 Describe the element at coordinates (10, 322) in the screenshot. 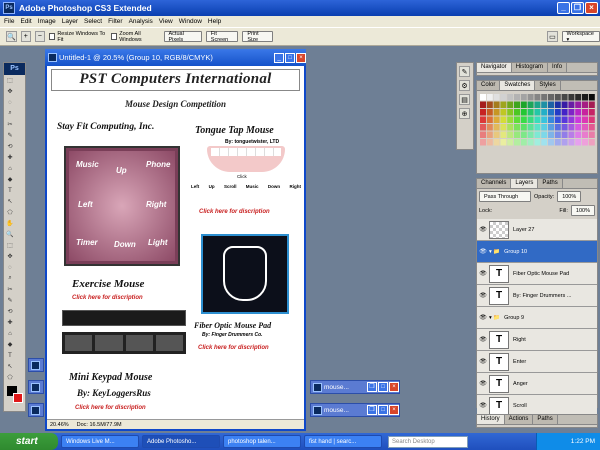

I see `tool-icon: ✚` at that location.